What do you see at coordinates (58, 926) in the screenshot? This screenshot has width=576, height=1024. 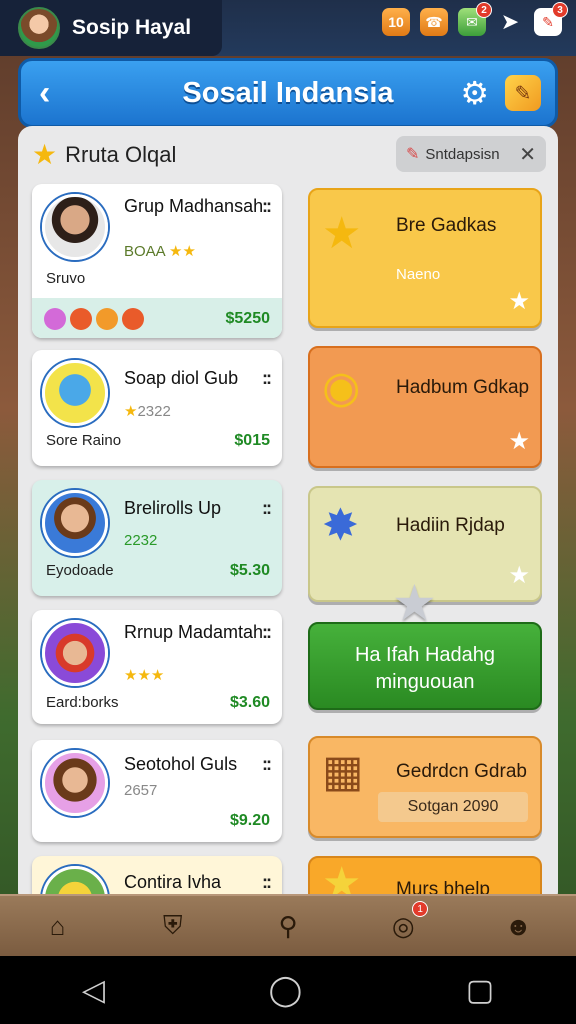 I see `home-icon: ⌂` at bounding box center [58, 926].